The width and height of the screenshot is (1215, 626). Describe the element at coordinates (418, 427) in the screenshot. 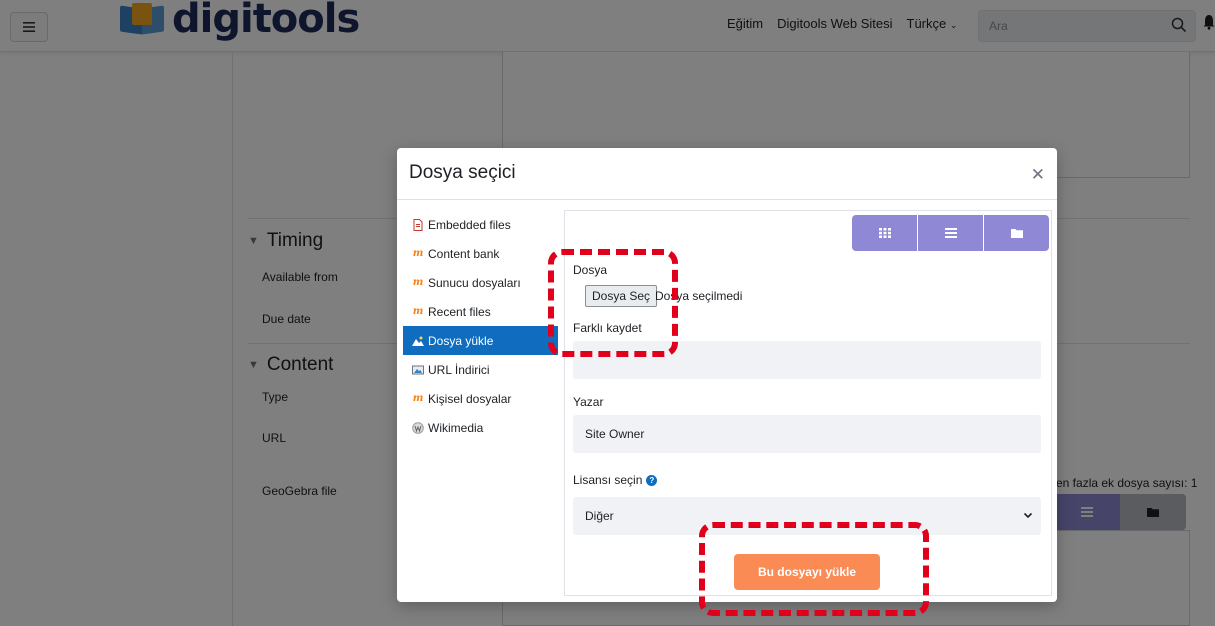

I see `wikimedia-icon` at that location.